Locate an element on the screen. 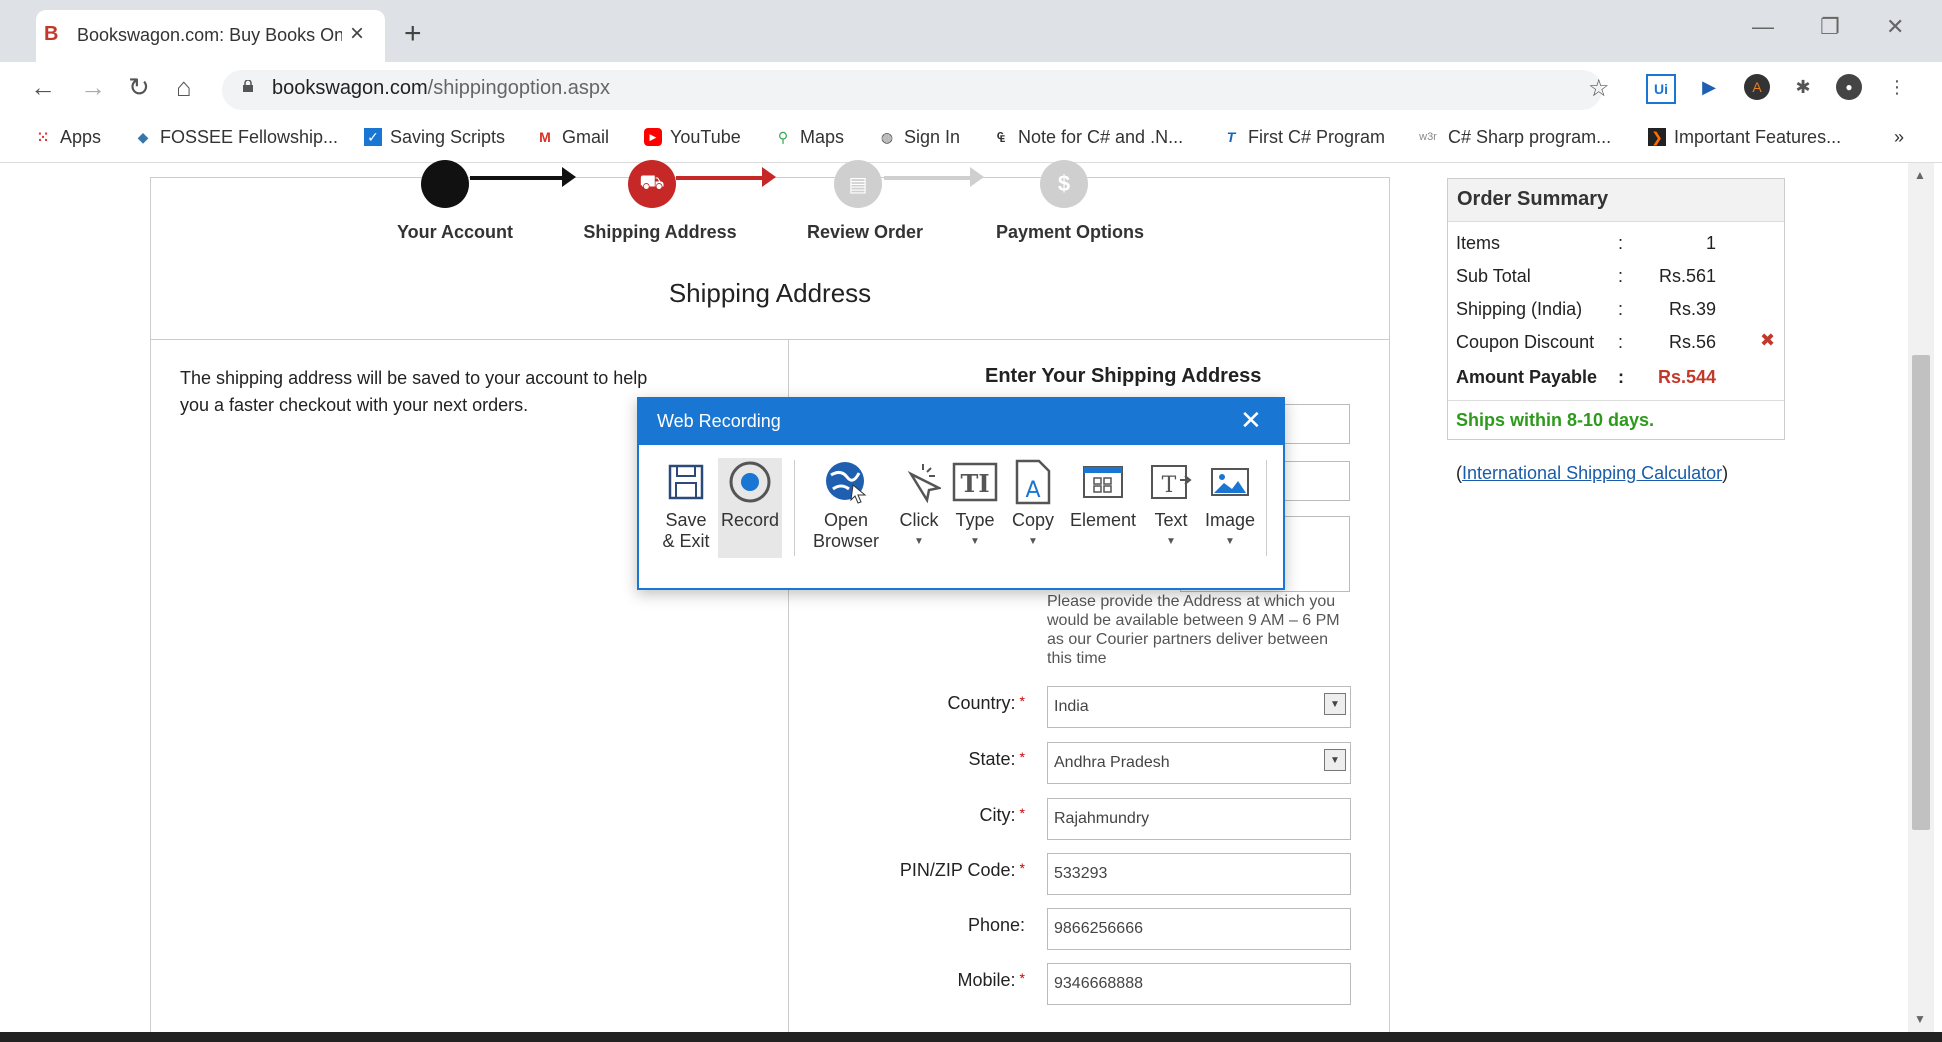 The image size is (1942, 1042). features-icon: ❯ is located at coordinates (1657, 137).